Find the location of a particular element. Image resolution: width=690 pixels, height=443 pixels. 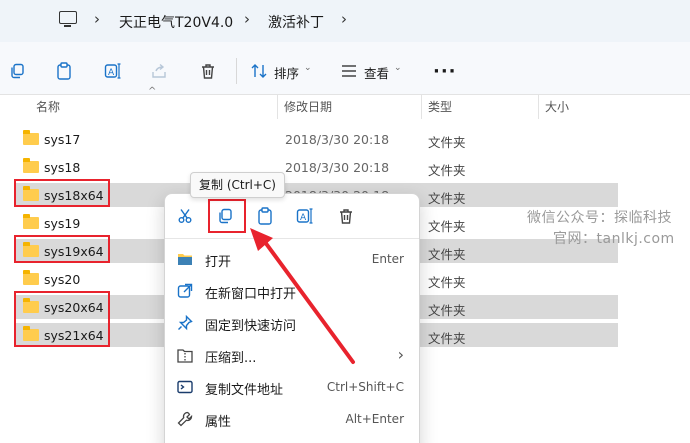

context-menu-item: 属性 Alt+Enter is located at coordinates (292, 419).